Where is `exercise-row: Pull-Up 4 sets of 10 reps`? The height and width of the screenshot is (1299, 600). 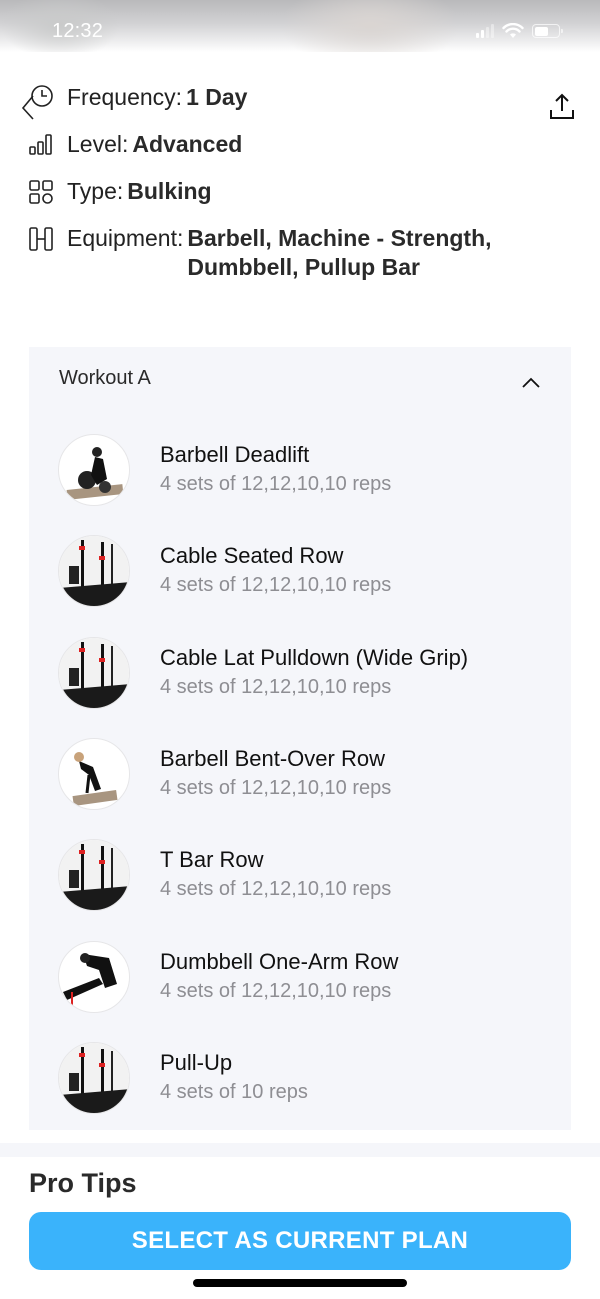 exercise-row: Pull-Up 4 sets of 10 reps is located at coordinates (298, 1078).